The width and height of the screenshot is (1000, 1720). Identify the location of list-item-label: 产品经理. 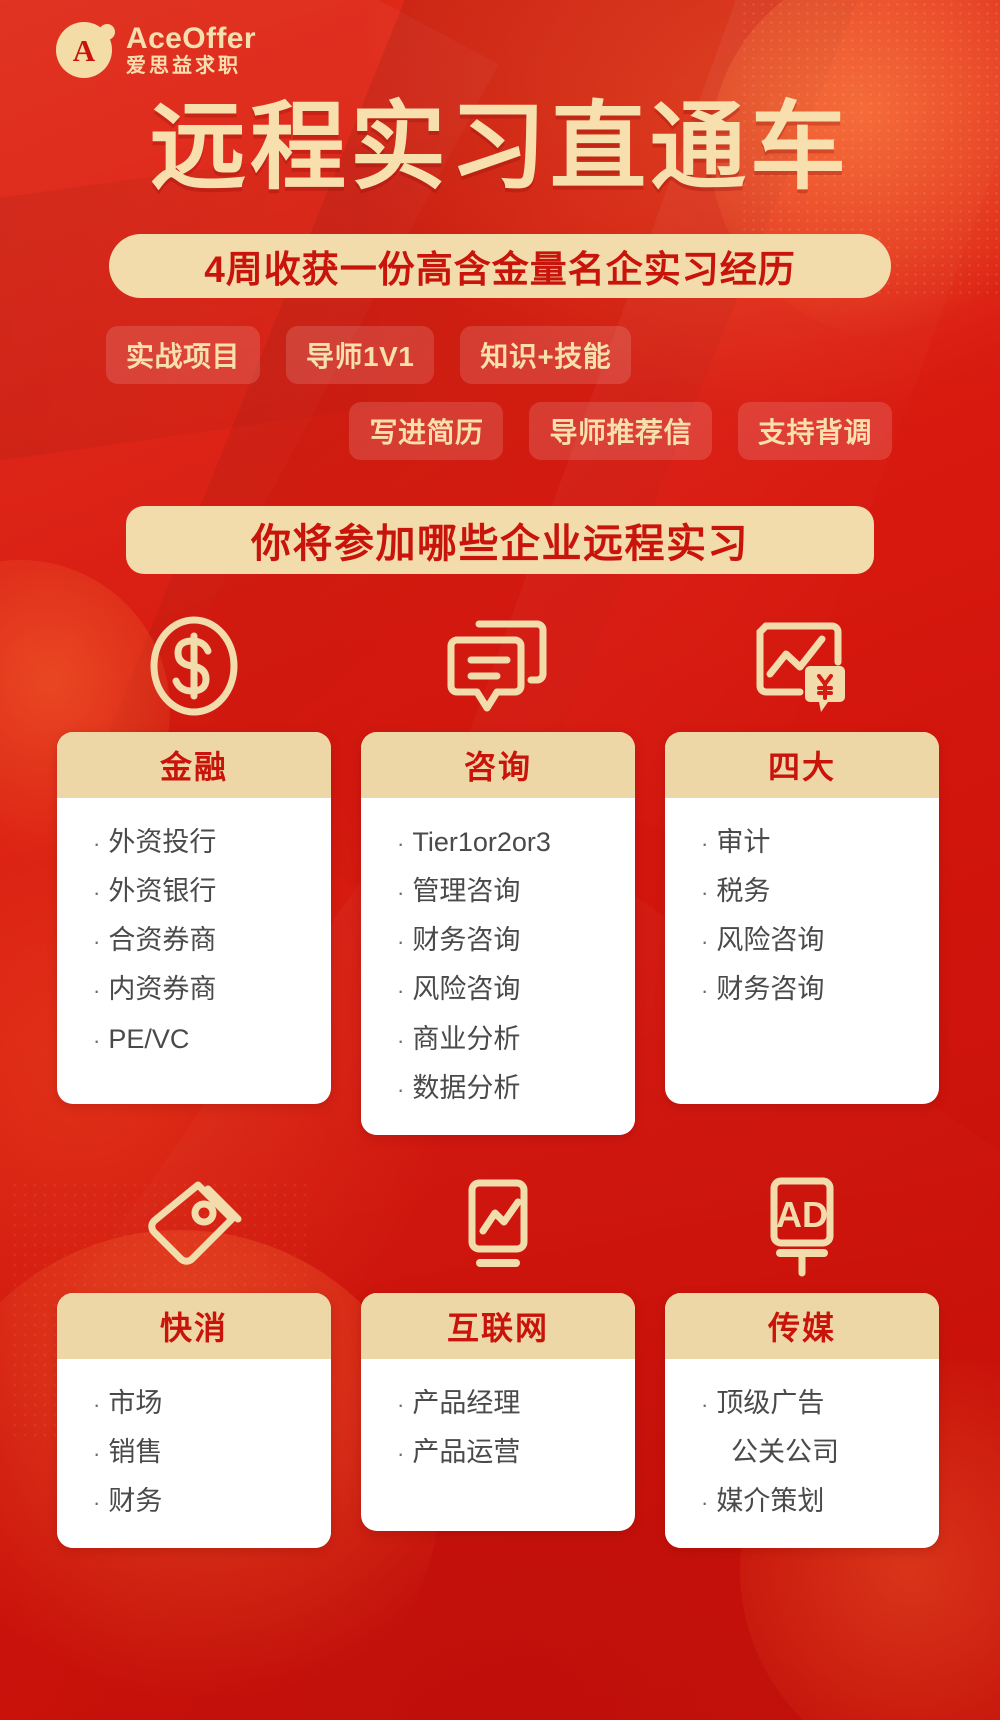
(466, 1402).